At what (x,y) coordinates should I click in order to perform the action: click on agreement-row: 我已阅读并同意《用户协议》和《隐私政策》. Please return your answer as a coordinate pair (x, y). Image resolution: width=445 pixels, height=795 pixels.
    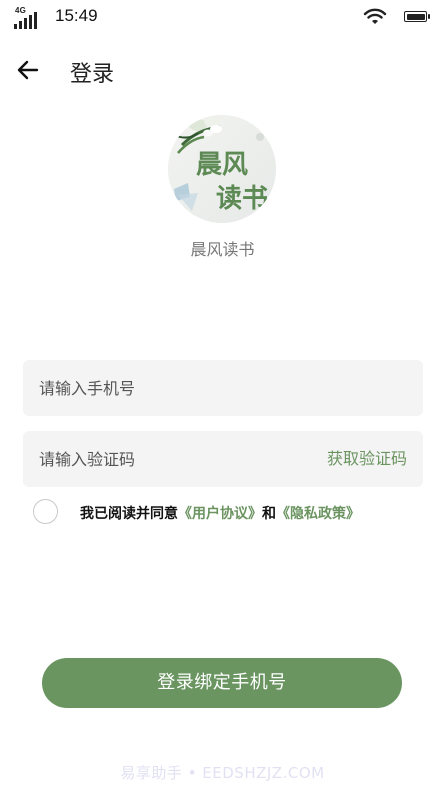
    Looking at the image, I should click on (233, 513).